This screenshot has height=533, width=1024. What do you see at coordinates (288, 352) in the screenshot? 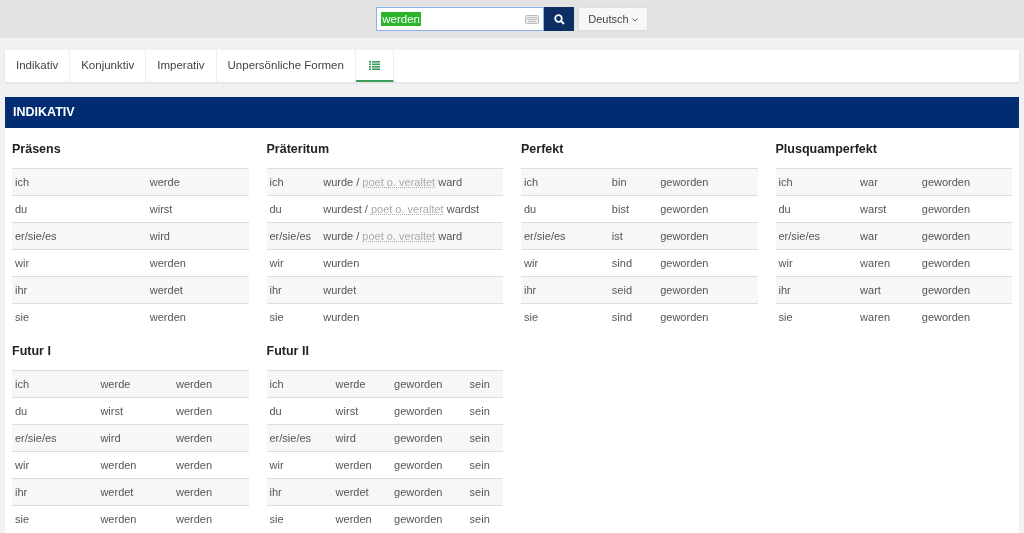
I see `tense-title: Futur II` at bounding box center [288, 352].